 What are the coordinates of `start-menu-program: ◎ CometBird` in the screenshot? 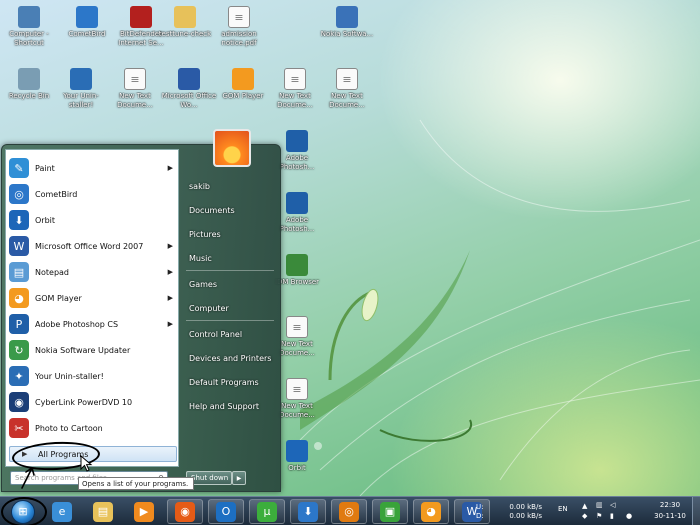 It's located at (93, 194).